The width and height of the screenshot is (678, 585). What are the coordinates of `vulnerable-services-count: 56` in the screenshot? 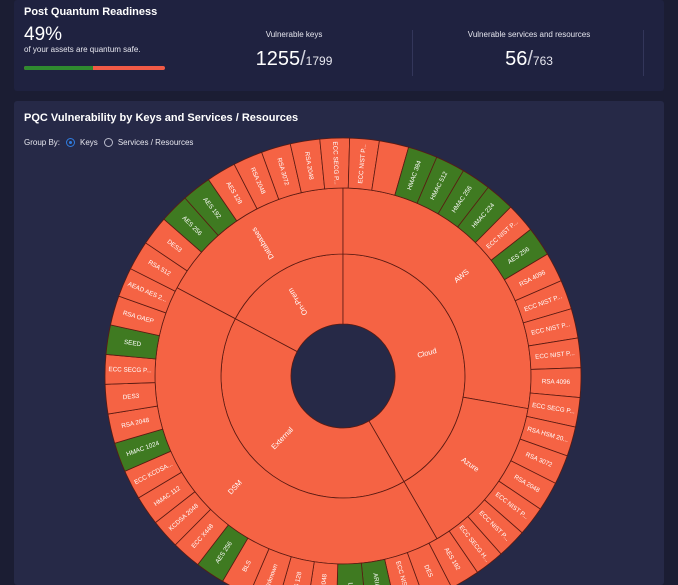 It's located at (516, 59).